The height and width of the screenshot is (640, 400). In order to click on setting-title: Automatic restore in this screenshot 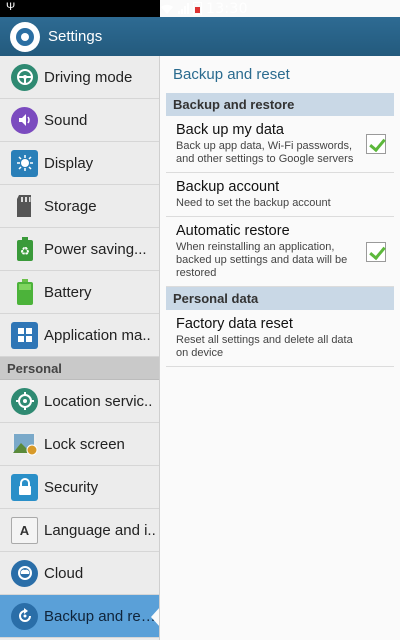, I will do `click(233, 231)`.